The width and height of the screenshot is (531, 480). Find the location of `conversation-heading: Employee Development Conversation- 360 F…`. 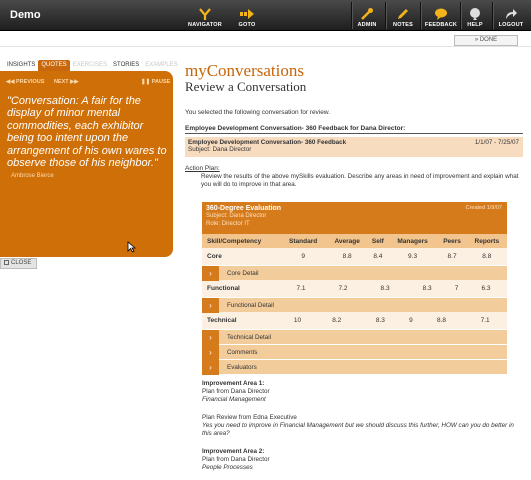

conversation-heading: Employee Development Conversation- 360 F… is located at coordinates (354, 129).